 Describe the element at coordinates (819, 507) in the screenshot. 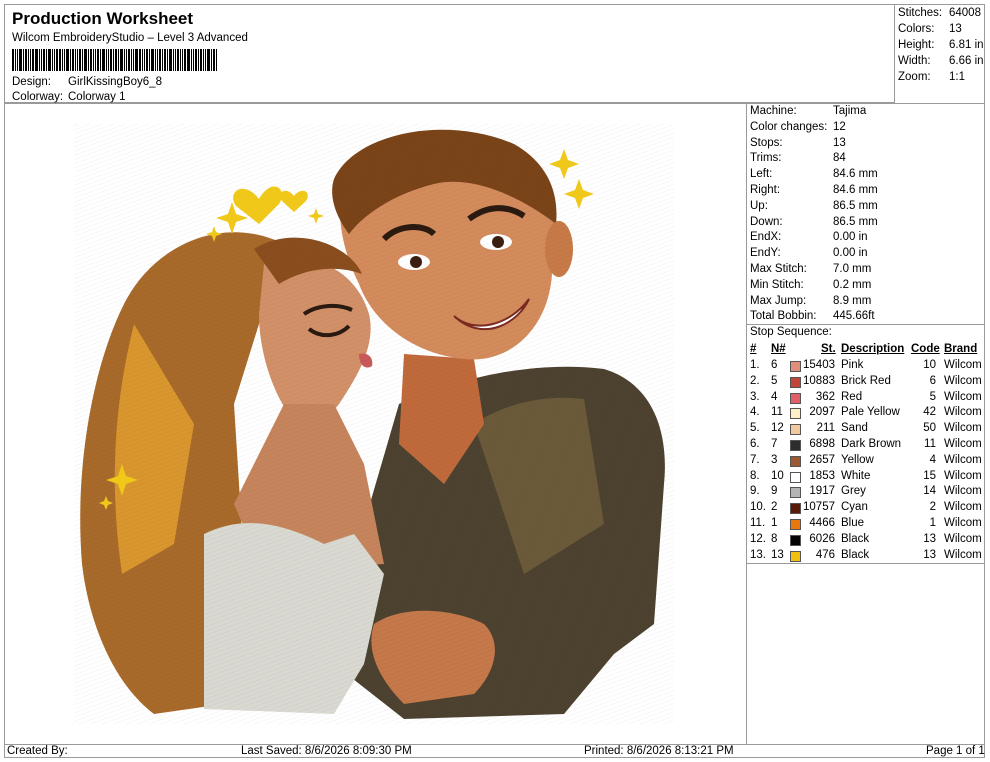

I see `stitch-count: 10757` at that location.